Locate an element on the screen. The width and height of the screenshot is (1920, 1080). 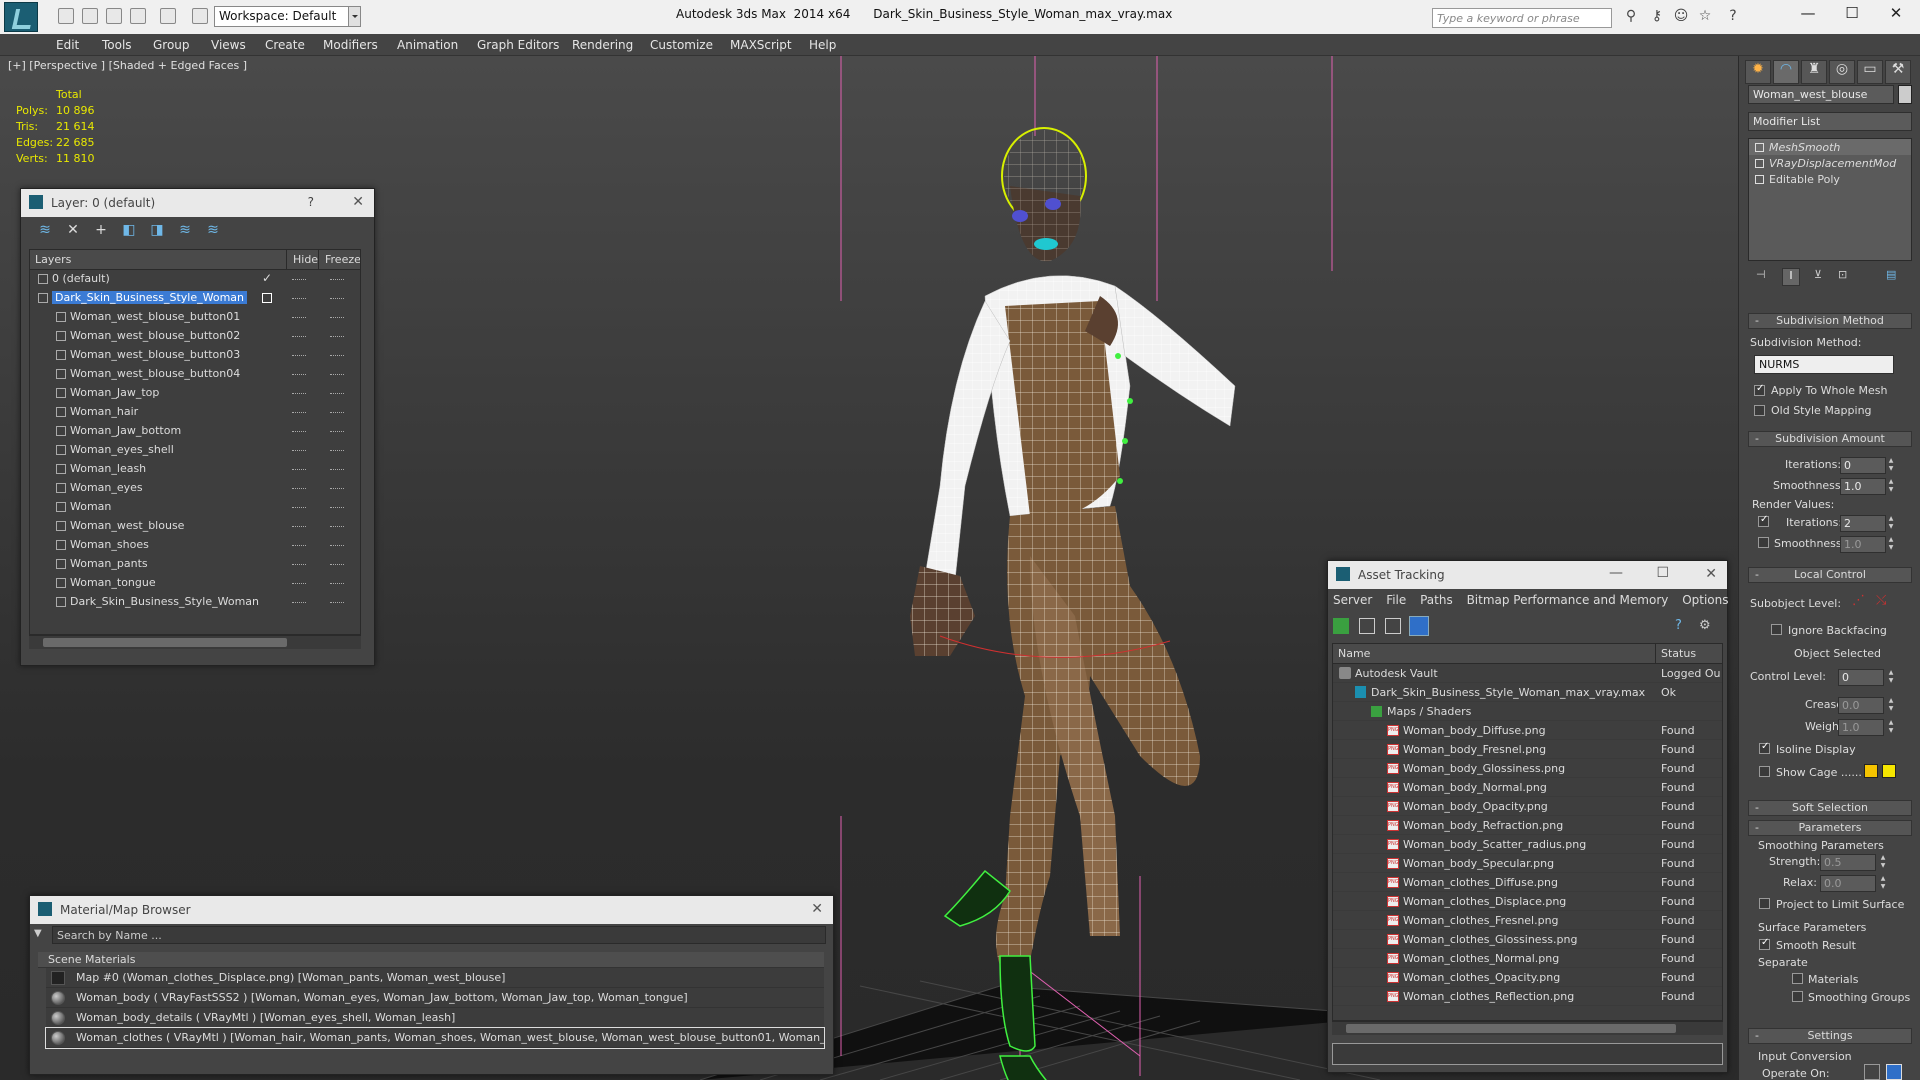
iterations-spinner: 0 is located at coordinates (1863, 465).